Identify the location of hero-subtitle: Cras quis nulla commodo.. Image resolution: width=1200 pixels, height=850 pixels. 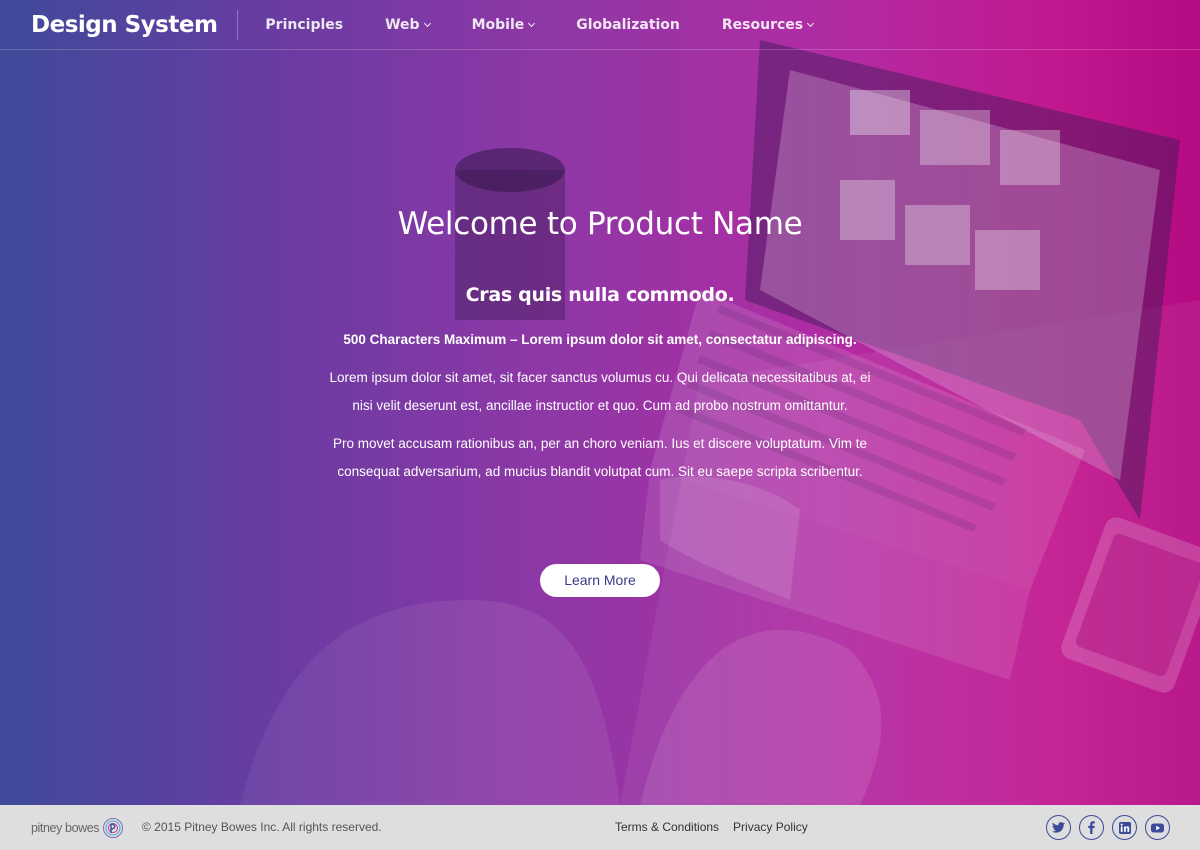
(600, 295).